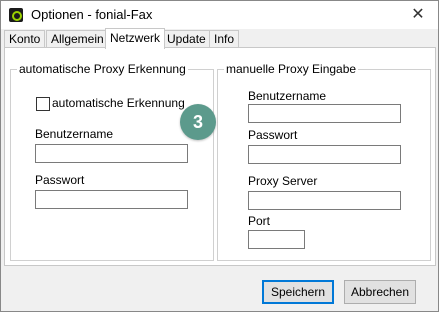 This screenshot has width=439, height=312. I want to click on auto-proxy-legend: automatische Proxy Erkennung, so click(102, 69).